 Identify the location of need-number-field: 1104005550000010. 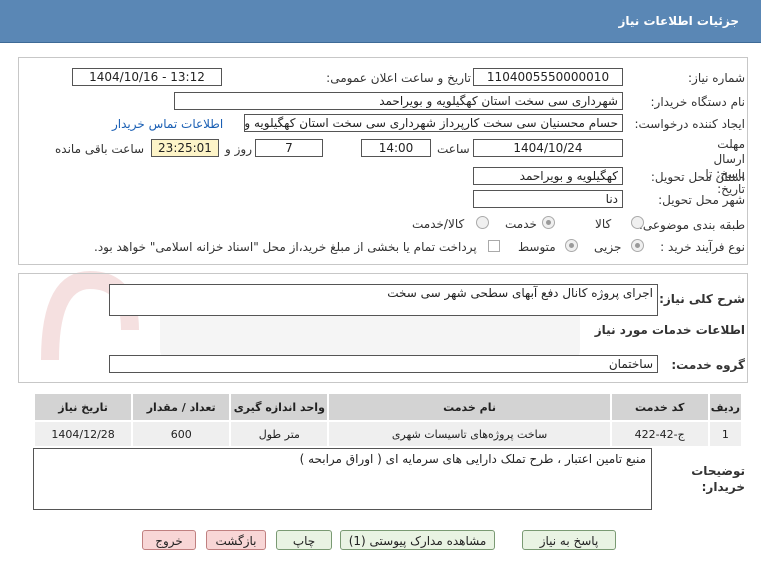
(548, 77).